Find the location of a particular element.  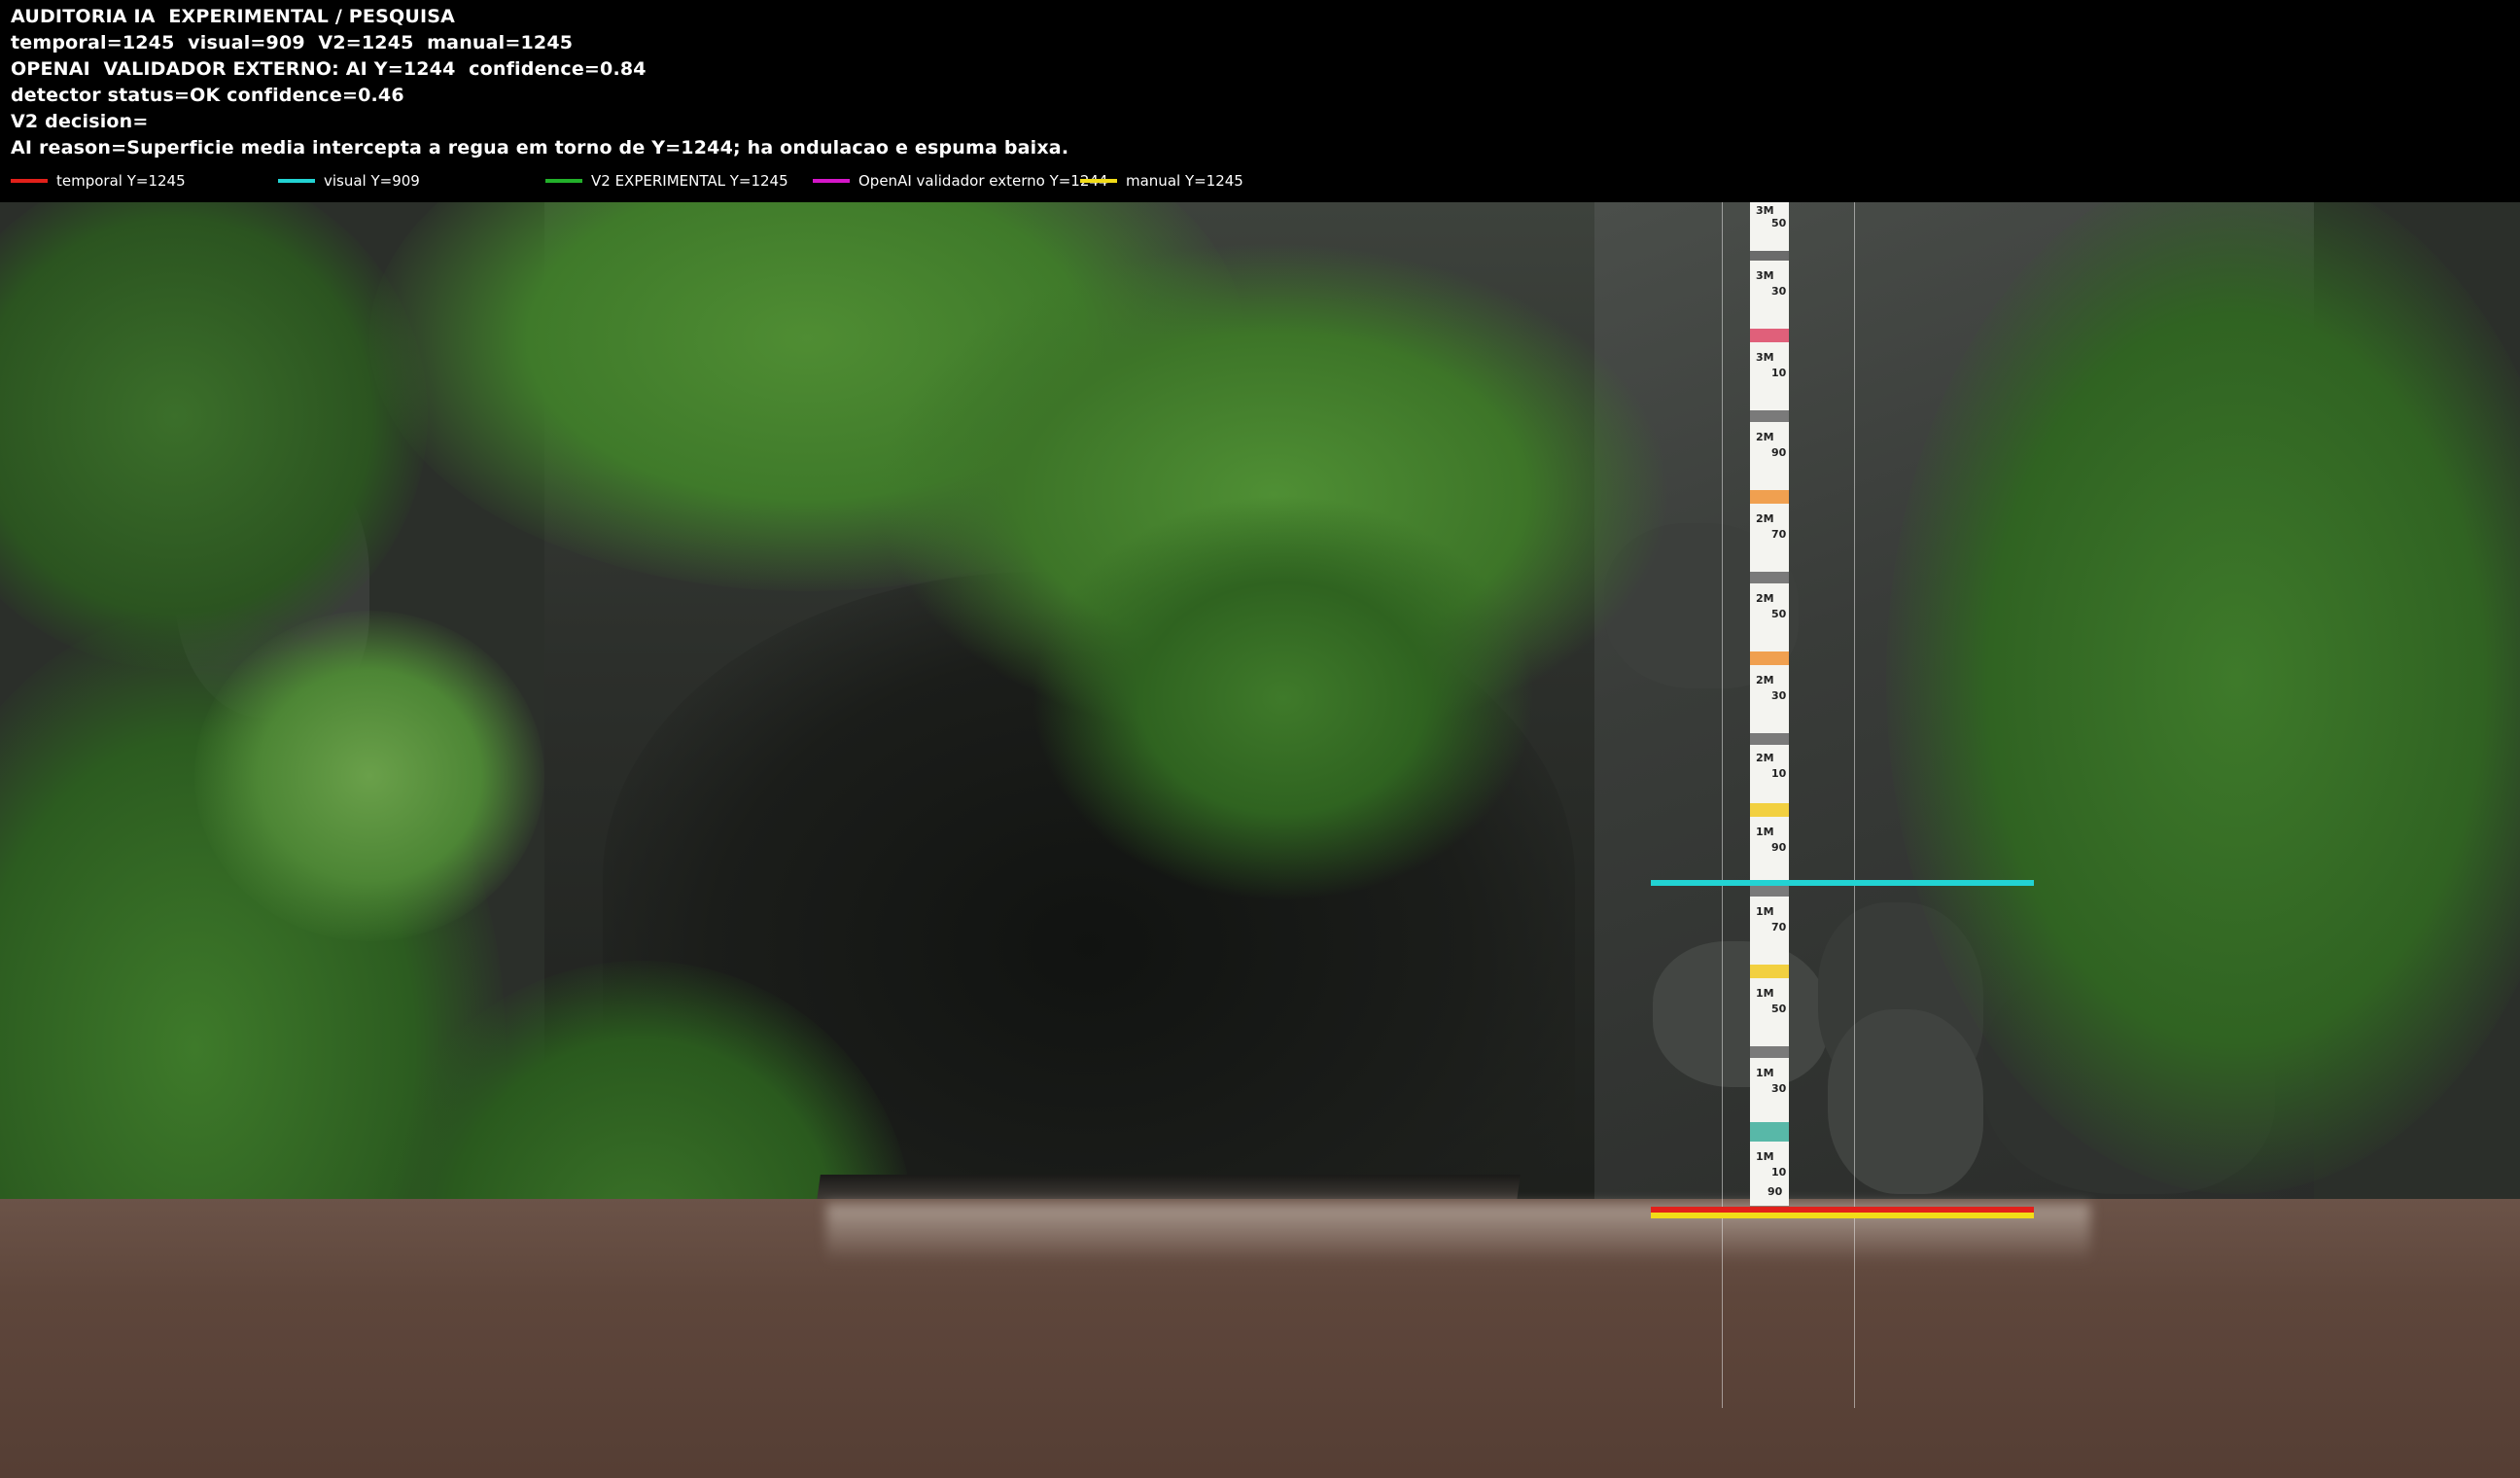

gauge-roi-left-edge is located at coordinates (1722, 805).